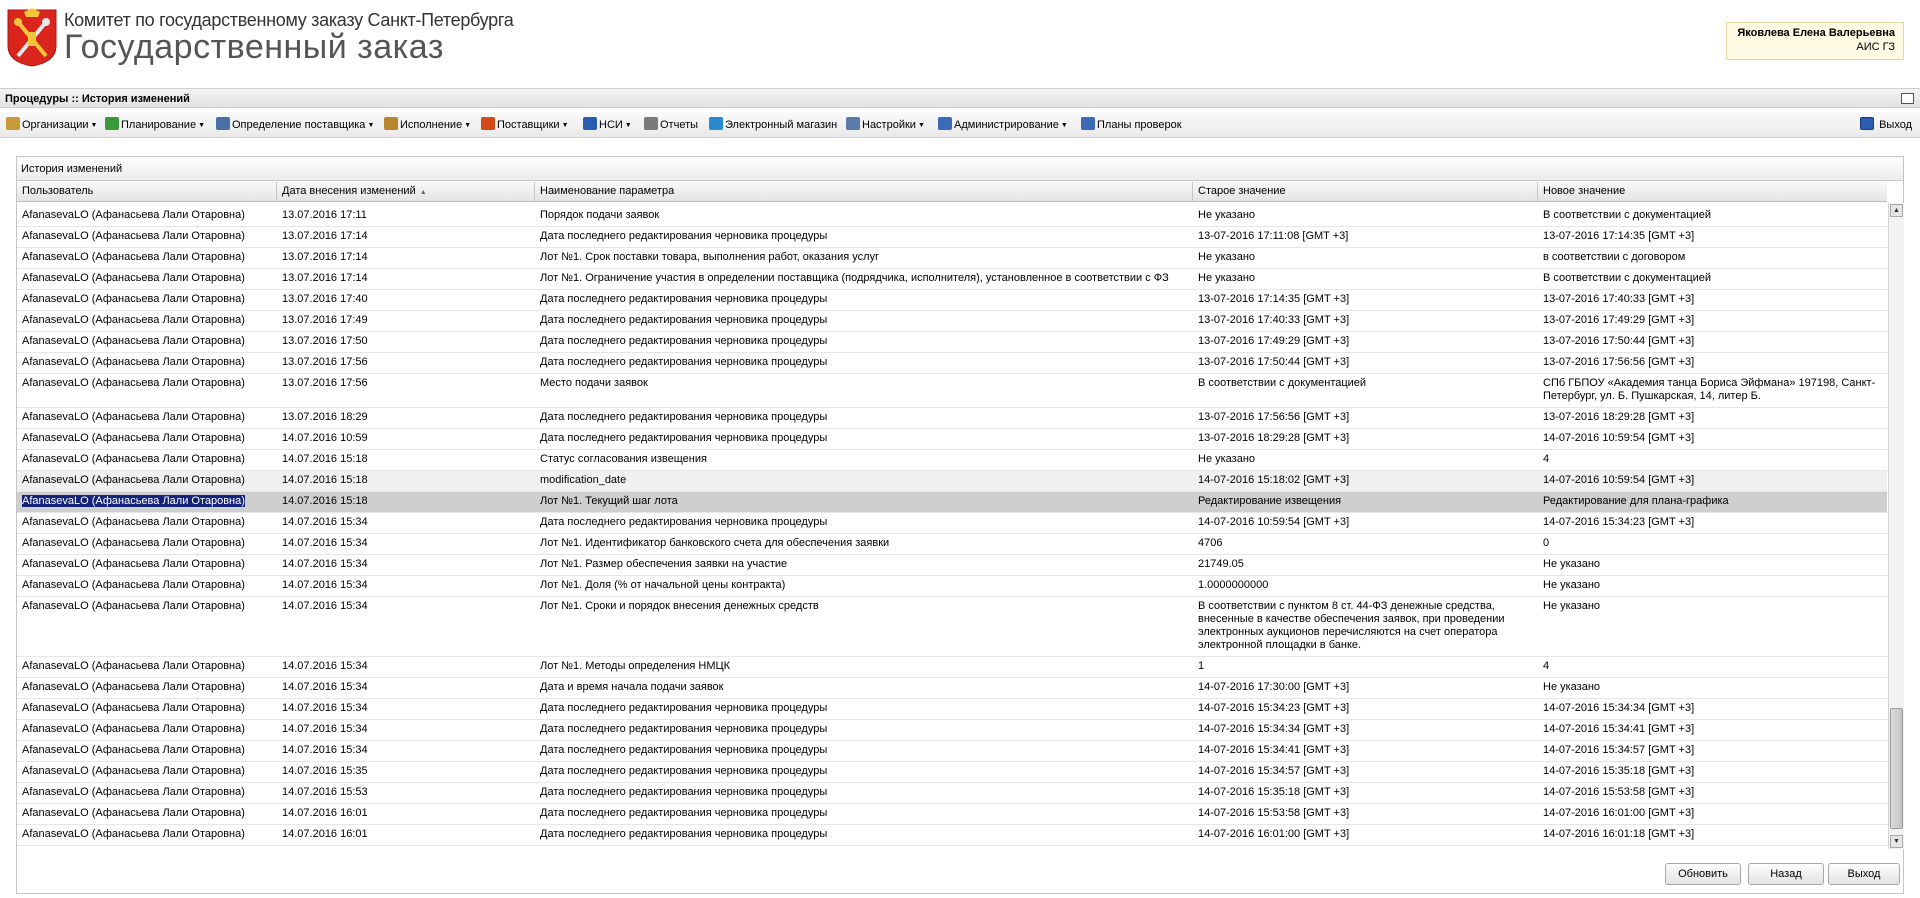 The image size is (1920, 898). I want to click on menu-item-3: Исполнение ▼, so click(427, 125).